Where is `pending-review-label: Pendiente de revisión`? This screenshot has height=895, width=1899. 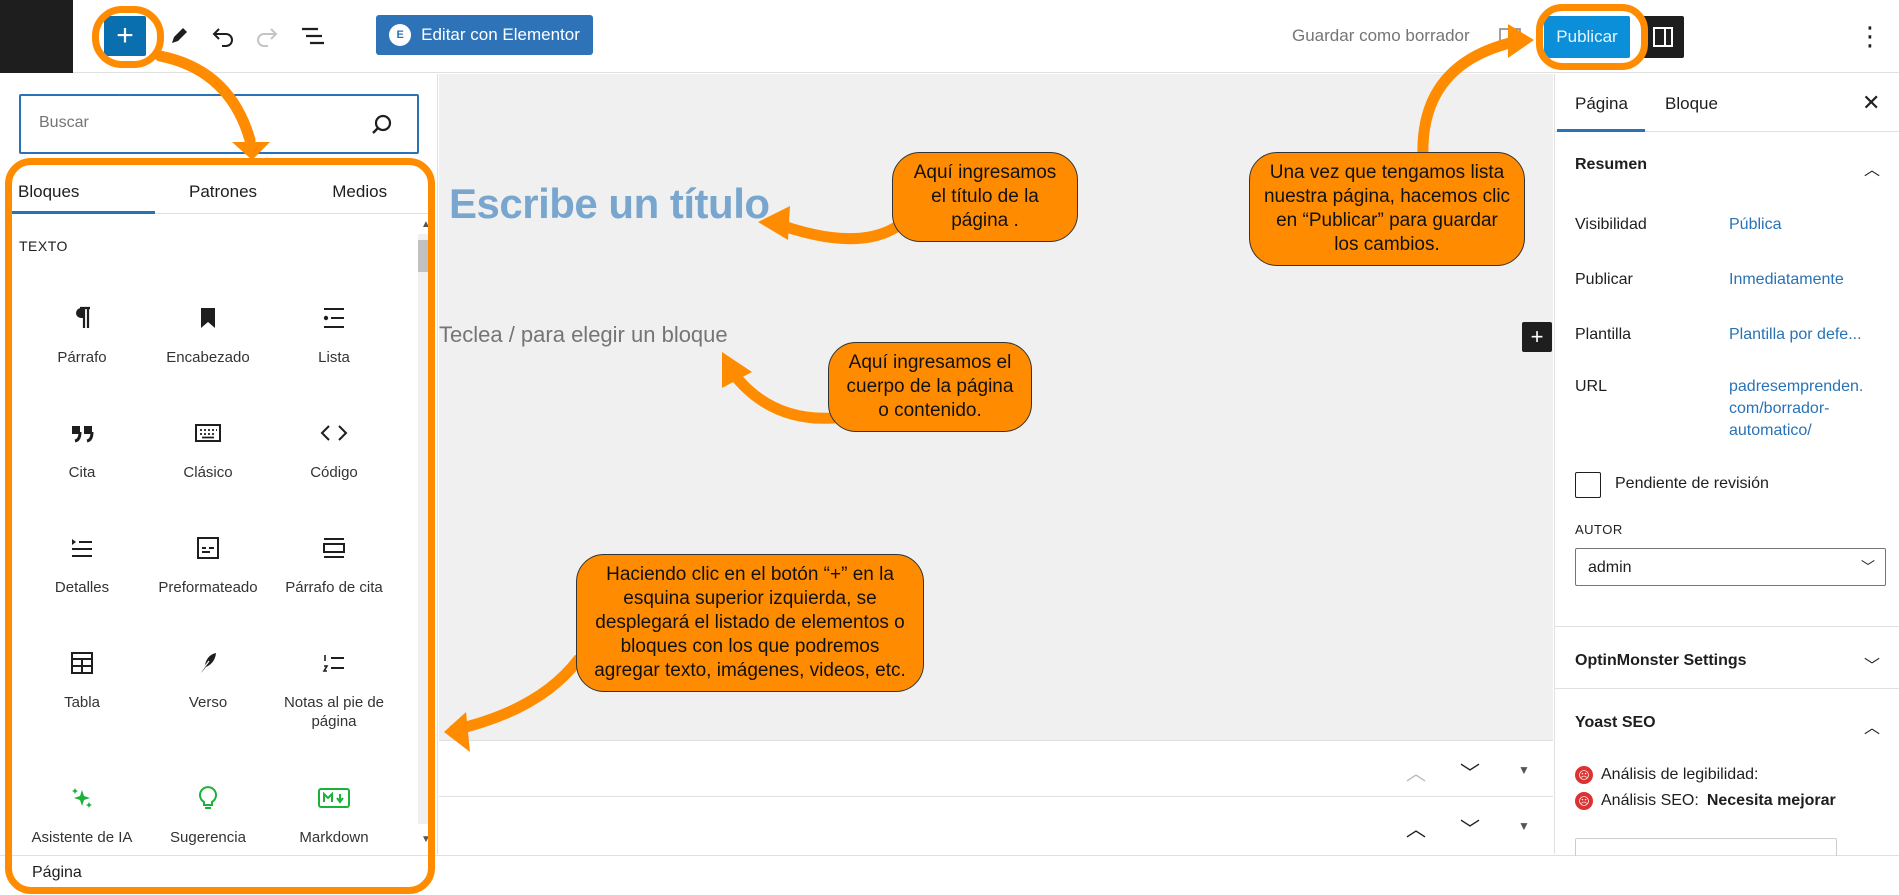 pending-review-label: Pendiente de revisión is located at coordinates (1692, 483).